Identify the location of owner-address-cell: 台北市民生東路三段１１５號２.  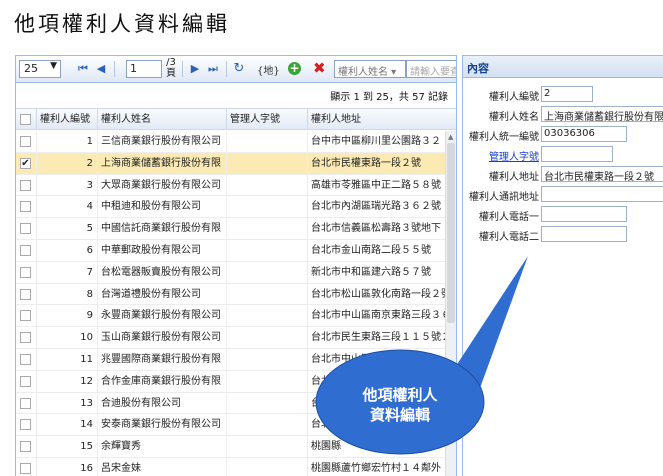
(382, 337).